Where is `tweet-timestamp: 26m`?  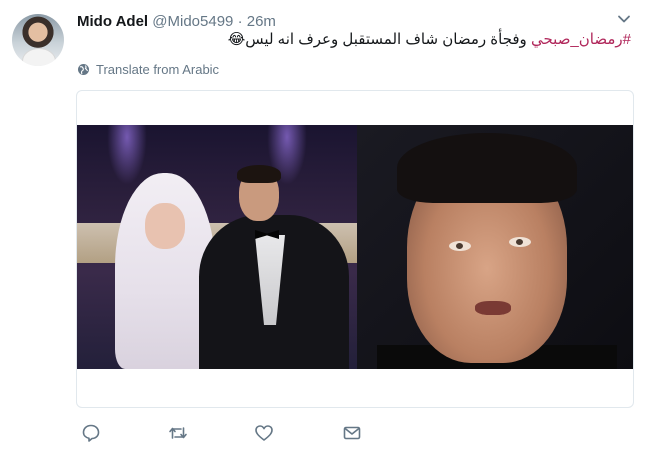 tweet-timestamp: 26m is located at coordinates (261, 21).